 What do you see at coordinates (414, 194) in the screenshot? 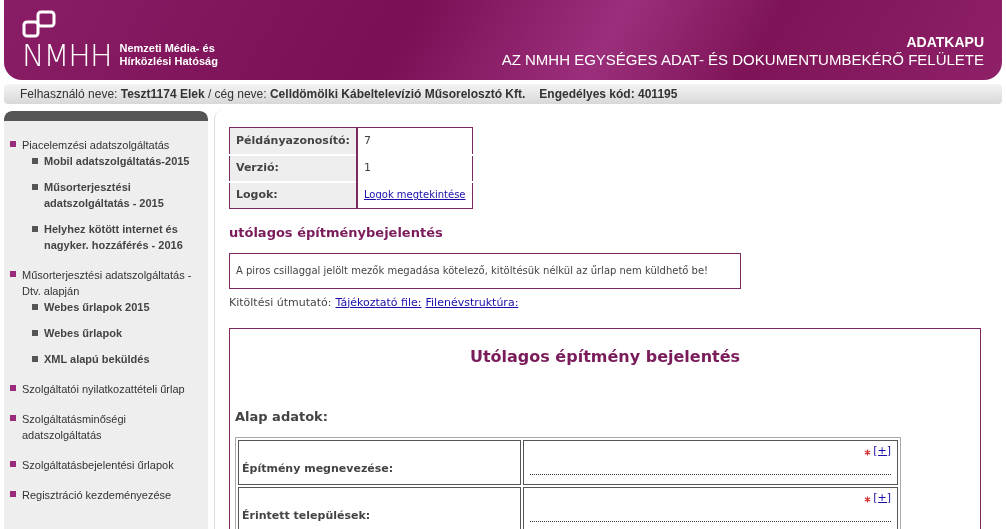
I see `logs-link: Logok megtekintése` at bounding box center [414, 194].